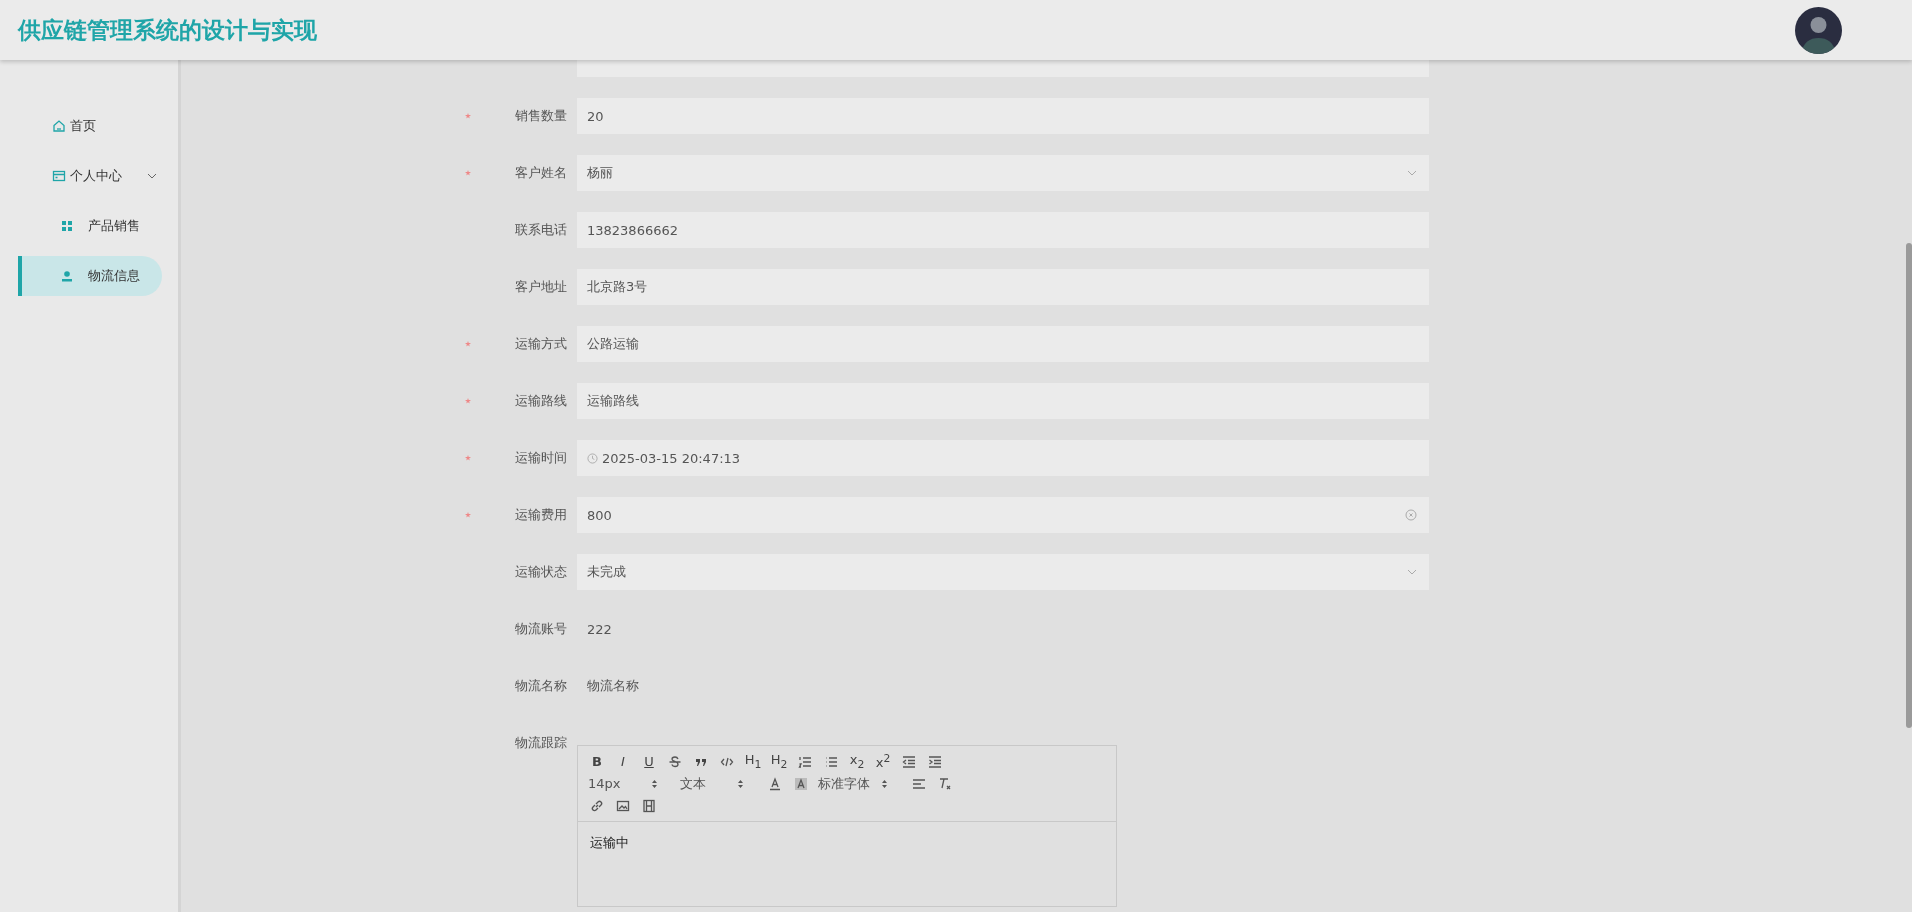 The image size is (1912, 912). What do you see at coordinates (541, 401) in the screenshot?
I see `field-label: 运输路线` at bounding box center [541, 401].